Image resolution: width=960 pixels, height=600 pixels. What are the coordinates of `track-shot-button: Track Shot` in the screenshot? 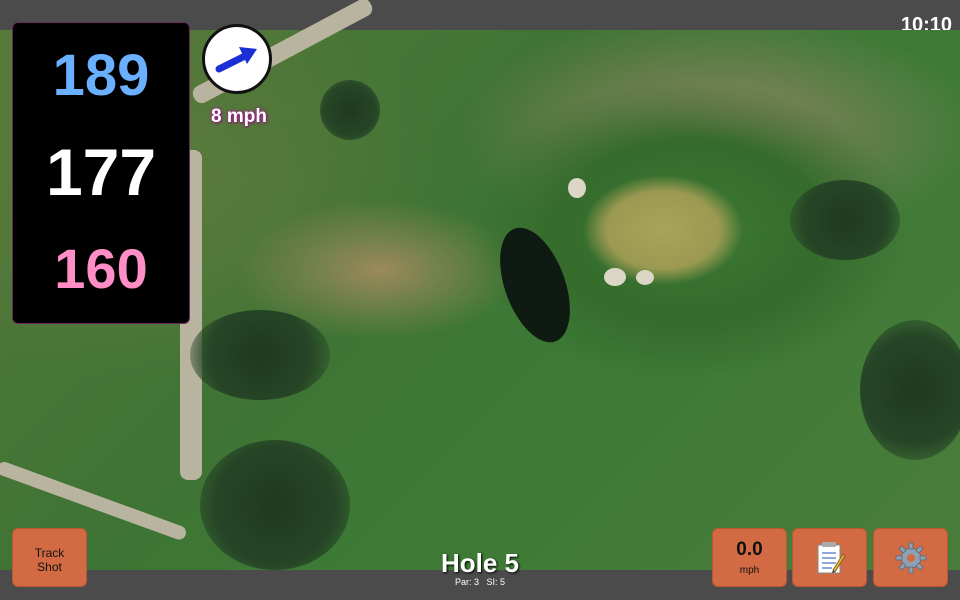 It's located at (49, 557).